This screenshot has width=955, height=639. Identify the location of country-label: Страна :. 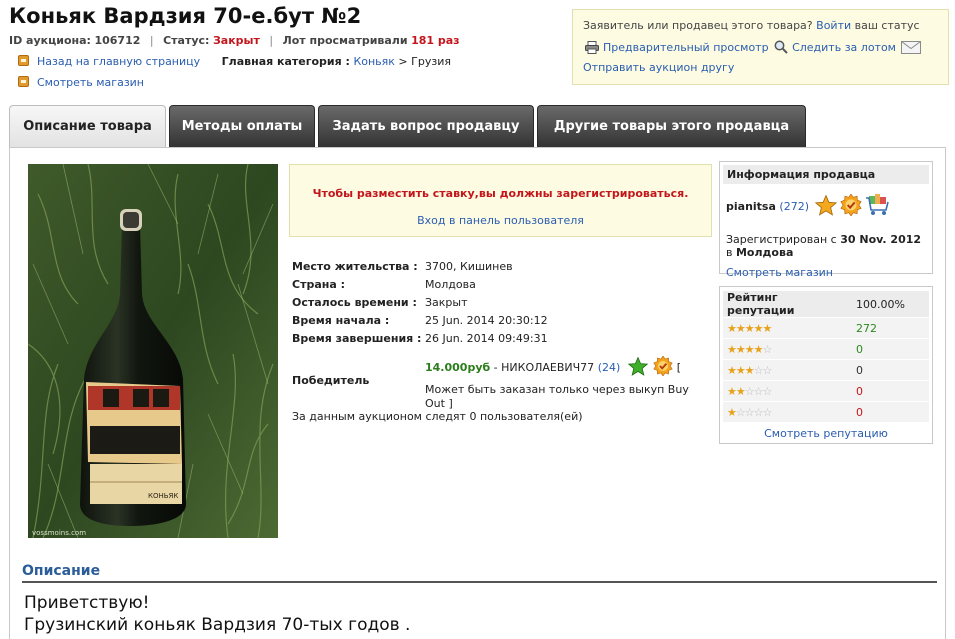
(318, 284).